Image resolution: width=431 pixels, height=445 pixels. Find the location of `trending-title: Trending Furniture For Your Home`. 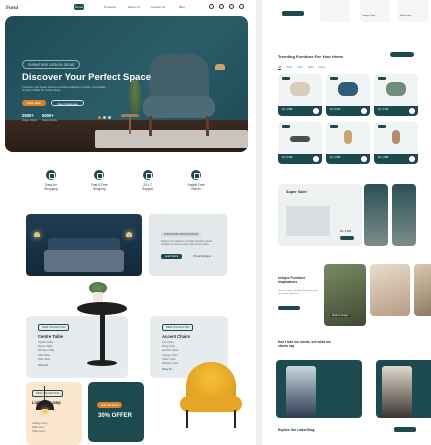

trending-title: Trending Furniture For Your Home is located at coordinates (311, 56).